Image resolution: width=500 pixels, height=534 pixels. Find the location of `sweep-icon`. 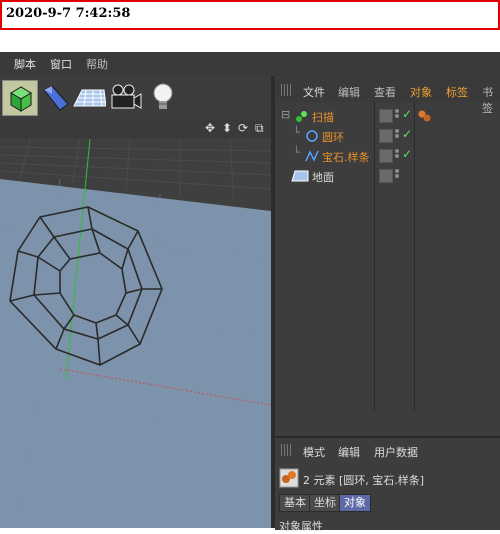

sweep-icon is located at coordinates (301, 116).